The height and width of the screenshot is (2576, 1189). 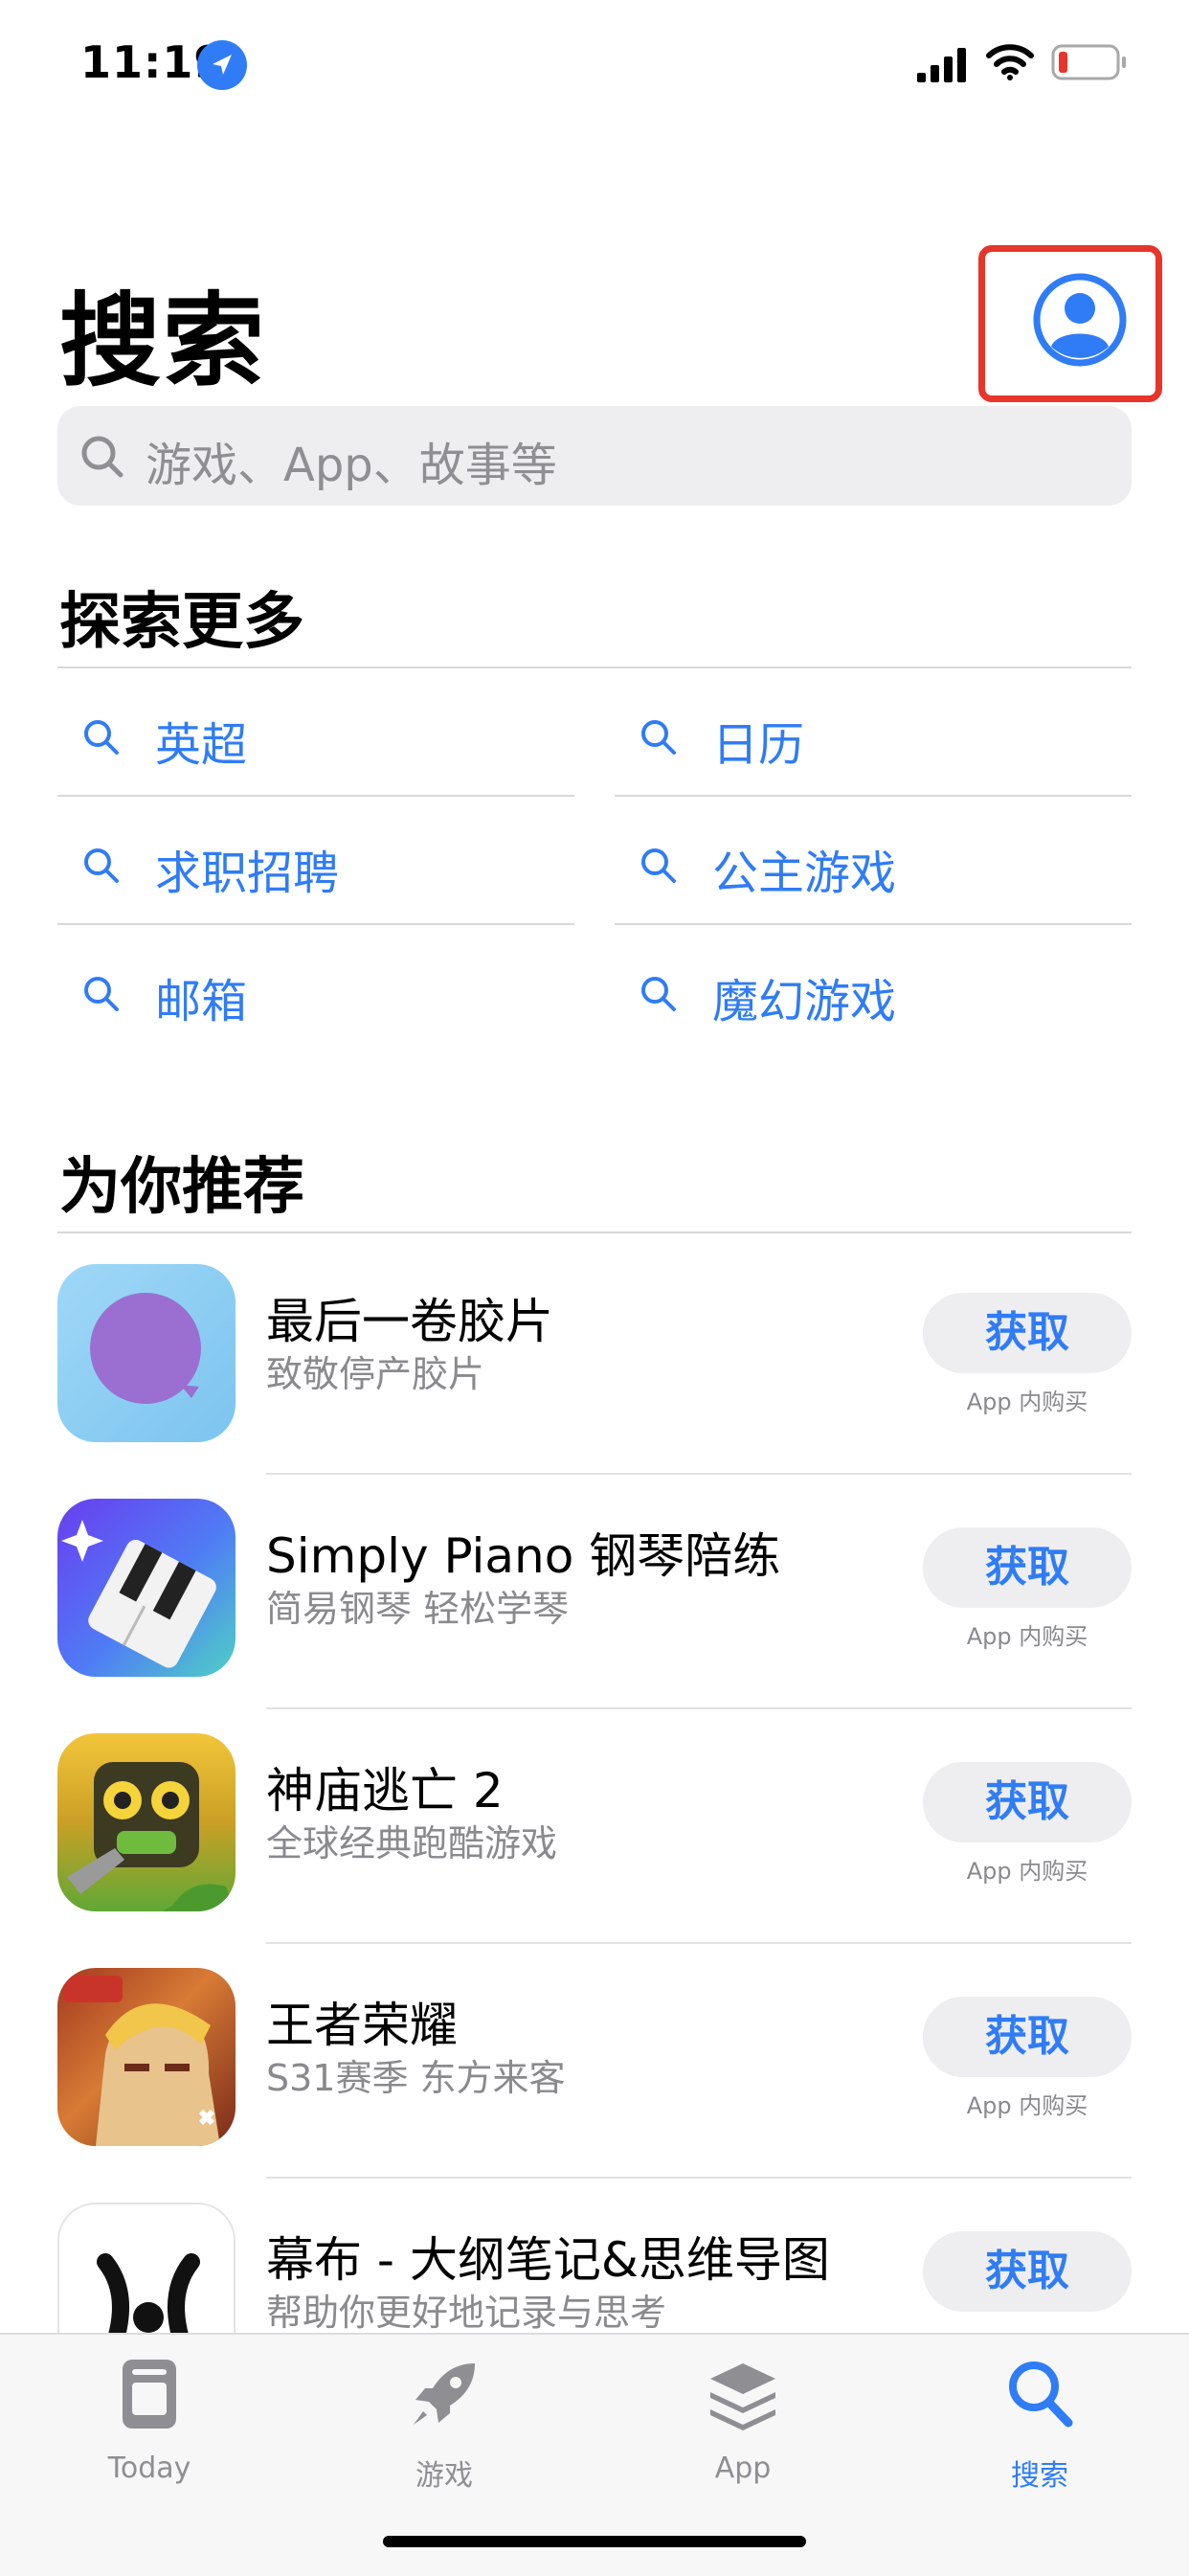 I want to click on explore-item-label: 求职招聘, so click(x=247, y=873).